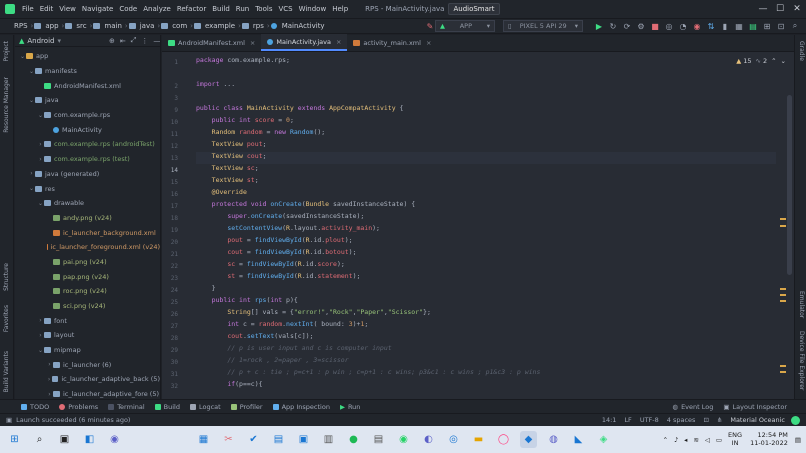 The height and width of the screenshot is (453, 806). What do you see at coordinates (681, 420) in the screenshot?
I see `indent-setting: 4 spaces` at bounding box center [681, 420].